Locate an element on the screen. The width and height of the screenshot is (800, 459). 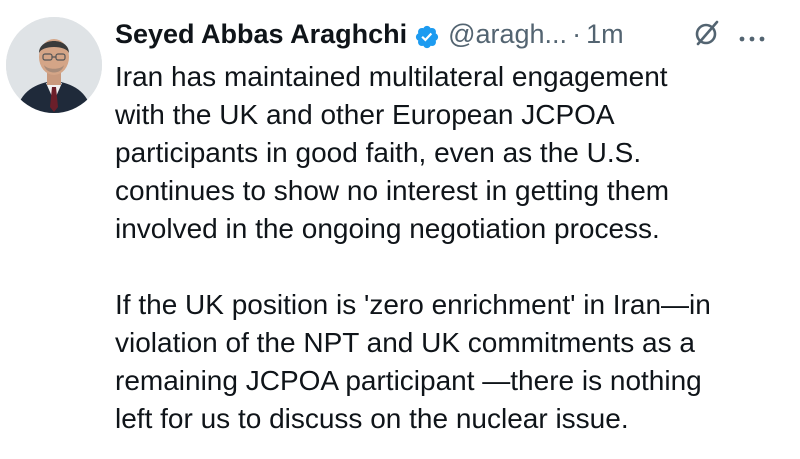
avatar is located at coordinates (54, 65).